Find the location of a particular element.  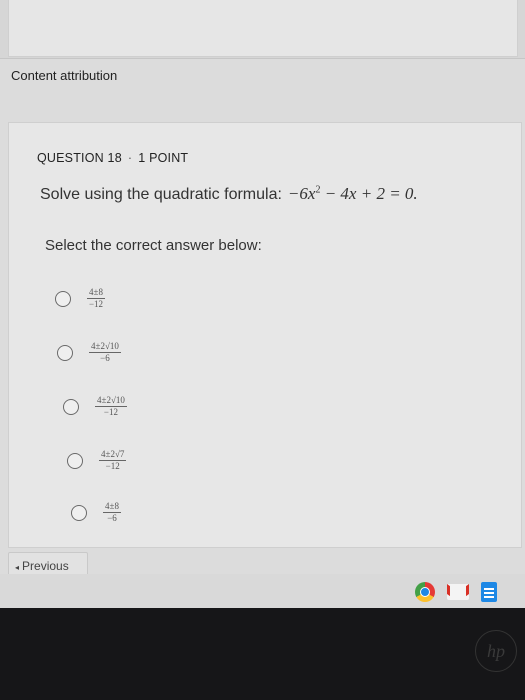

top-frame is located at coordinates (262, 29).